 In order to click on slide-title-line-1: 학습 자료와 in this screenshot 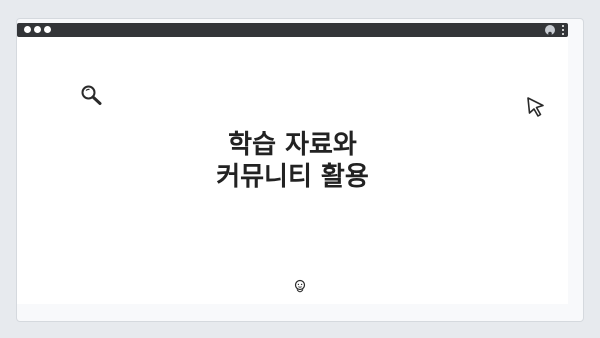, I will do `click(292, 145)`.